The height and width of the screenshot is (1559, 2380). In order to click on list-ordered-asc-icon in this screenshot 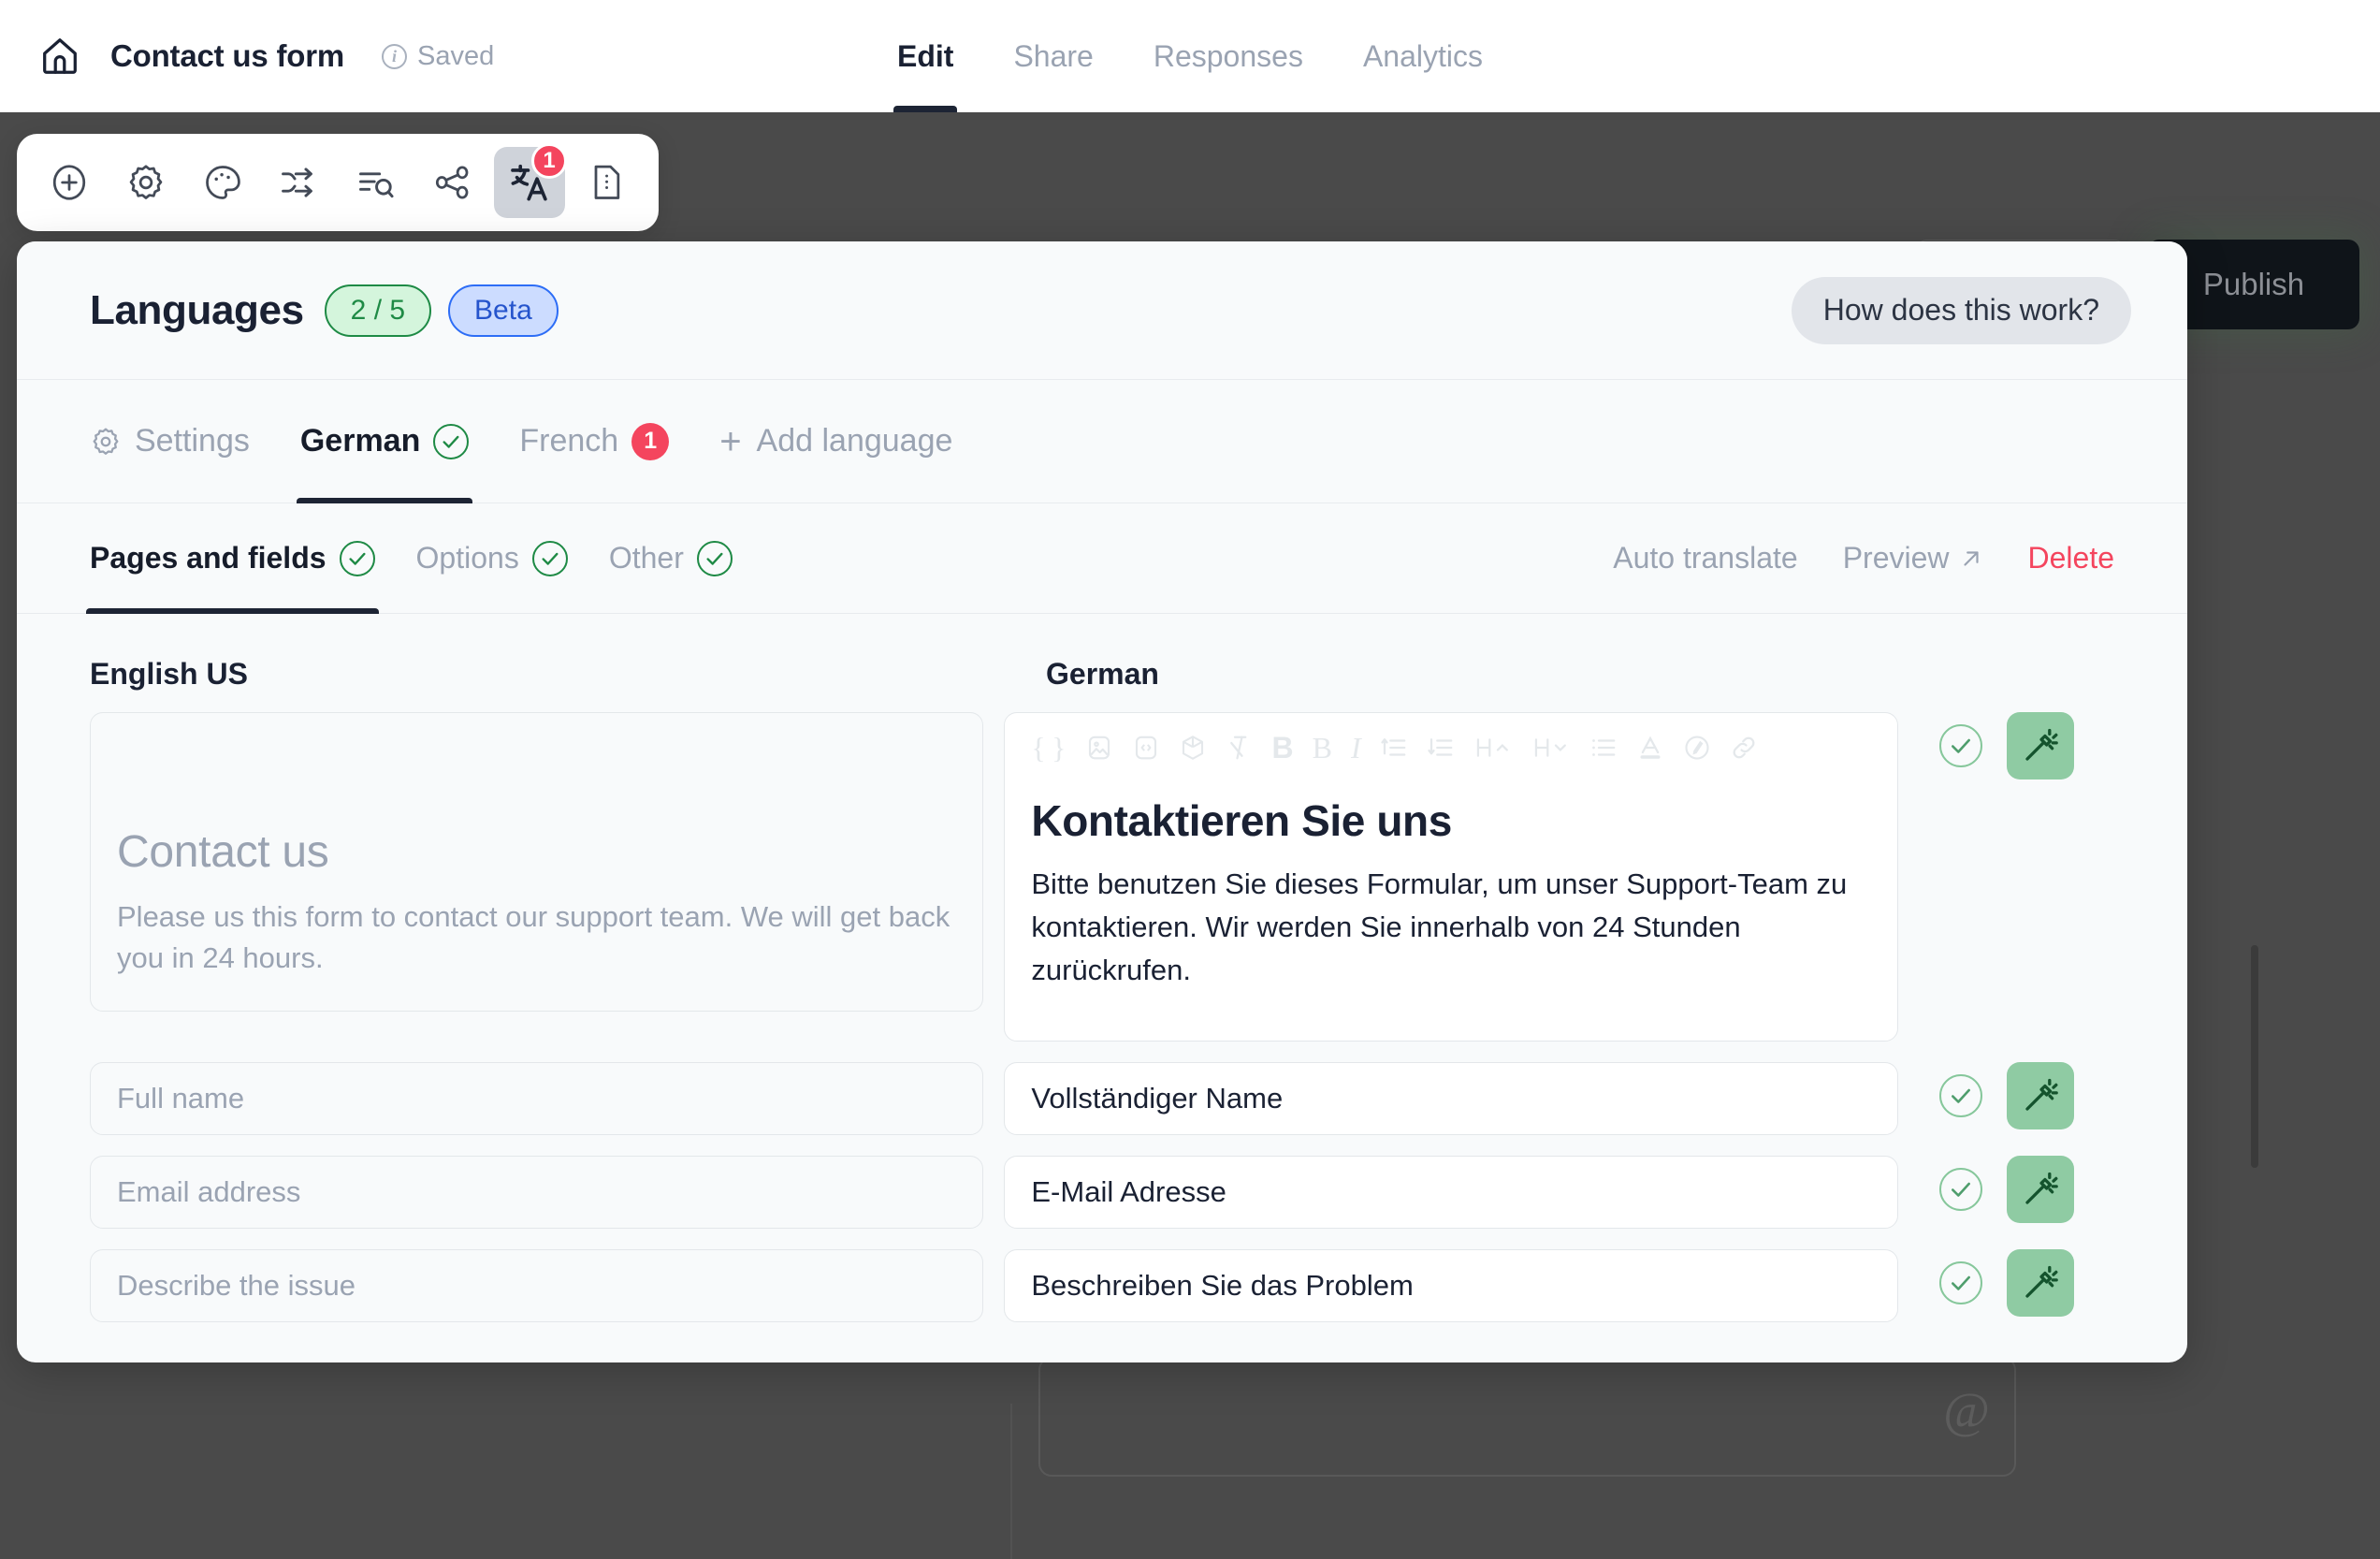, I will do `click(1394, 748)`.